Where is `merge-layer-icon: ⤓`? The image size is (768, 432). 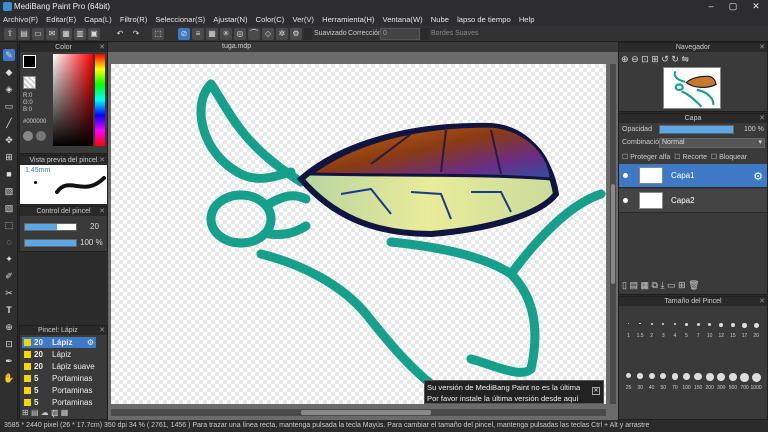 merge-layer-icon: ⤓ is located at coordinates (662, 285).